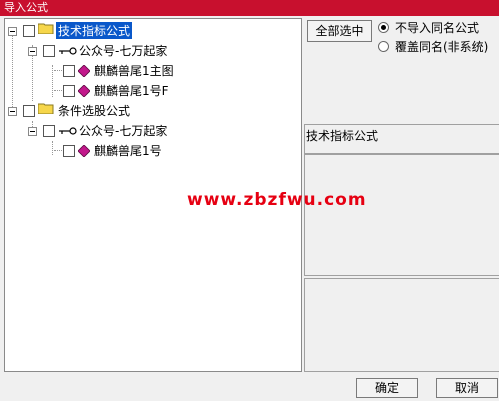 The height and width of the screenshot is (401, 499). What do you see at coordinates (94, 30) in the screenshot?
I see `tree-node-label: 技术指标公式` at bounding box center [94, 30].